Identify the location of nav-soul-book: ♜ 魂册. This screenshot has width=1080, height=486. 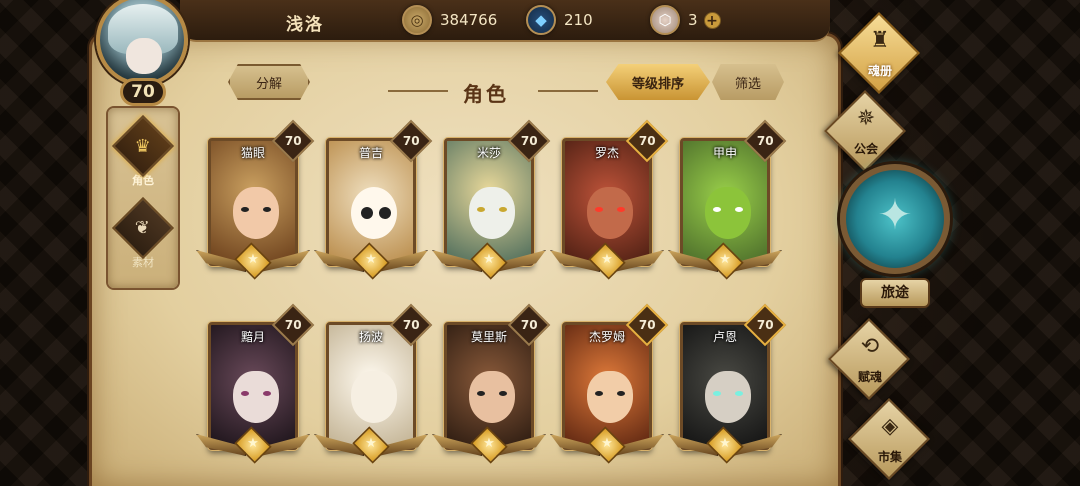
(879, 53).